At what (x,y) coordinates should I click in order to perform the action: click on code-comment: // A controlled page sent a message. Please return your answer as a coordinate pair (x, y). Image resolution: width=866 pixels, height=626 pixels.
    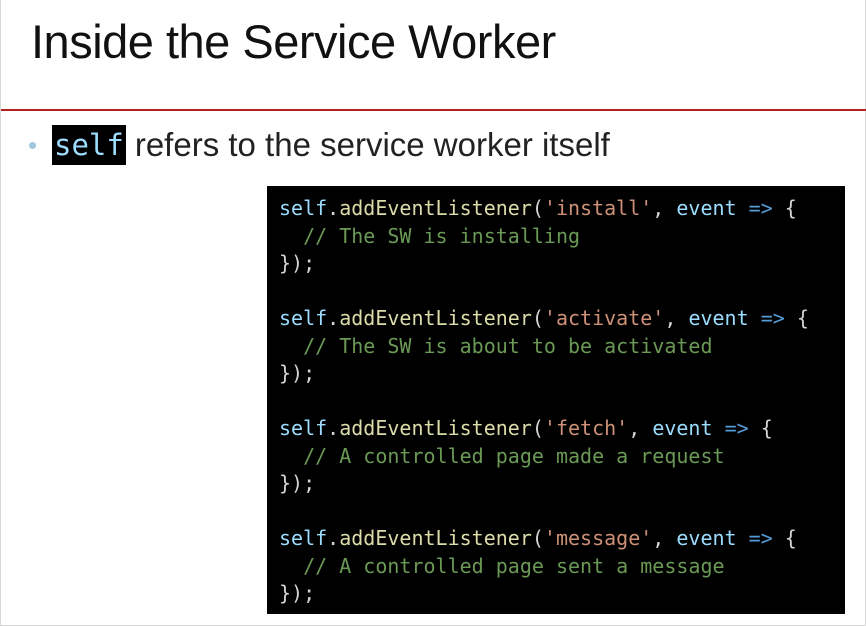
    Looking at the image, I should click on (514, 565).